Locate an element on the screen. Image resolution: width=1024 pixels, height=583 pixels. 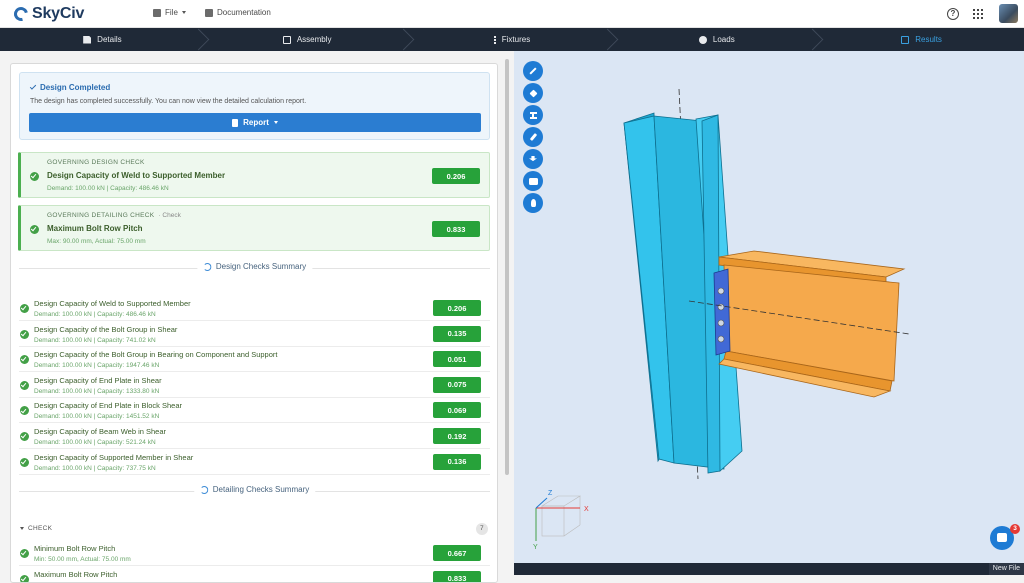
governing-design-meta: Demand: 100.00 kN | Capacity: 486.46 kN is located at coordinates (108, 188).